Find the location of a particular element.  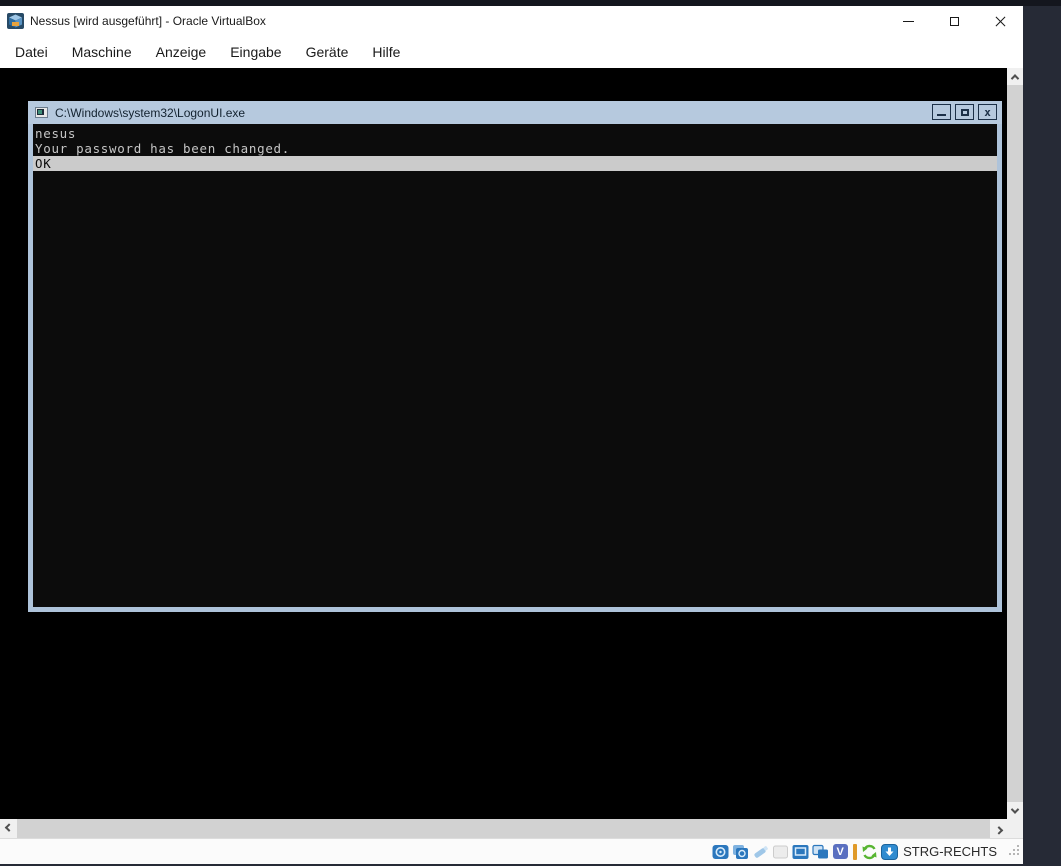

close-icon is located at coordinates (1000, 21).